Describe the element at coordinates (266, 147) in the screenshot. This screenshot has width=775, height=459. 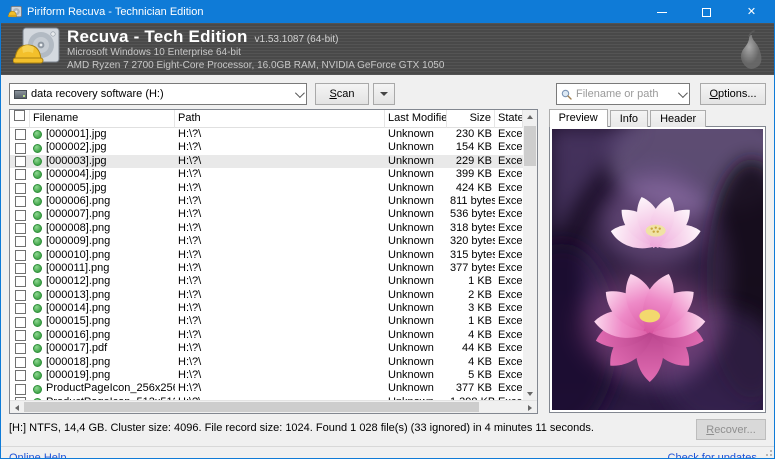
I see `table-row: [000002].jpg H:\?\ Unknown 154 KB Excellent` at that location.